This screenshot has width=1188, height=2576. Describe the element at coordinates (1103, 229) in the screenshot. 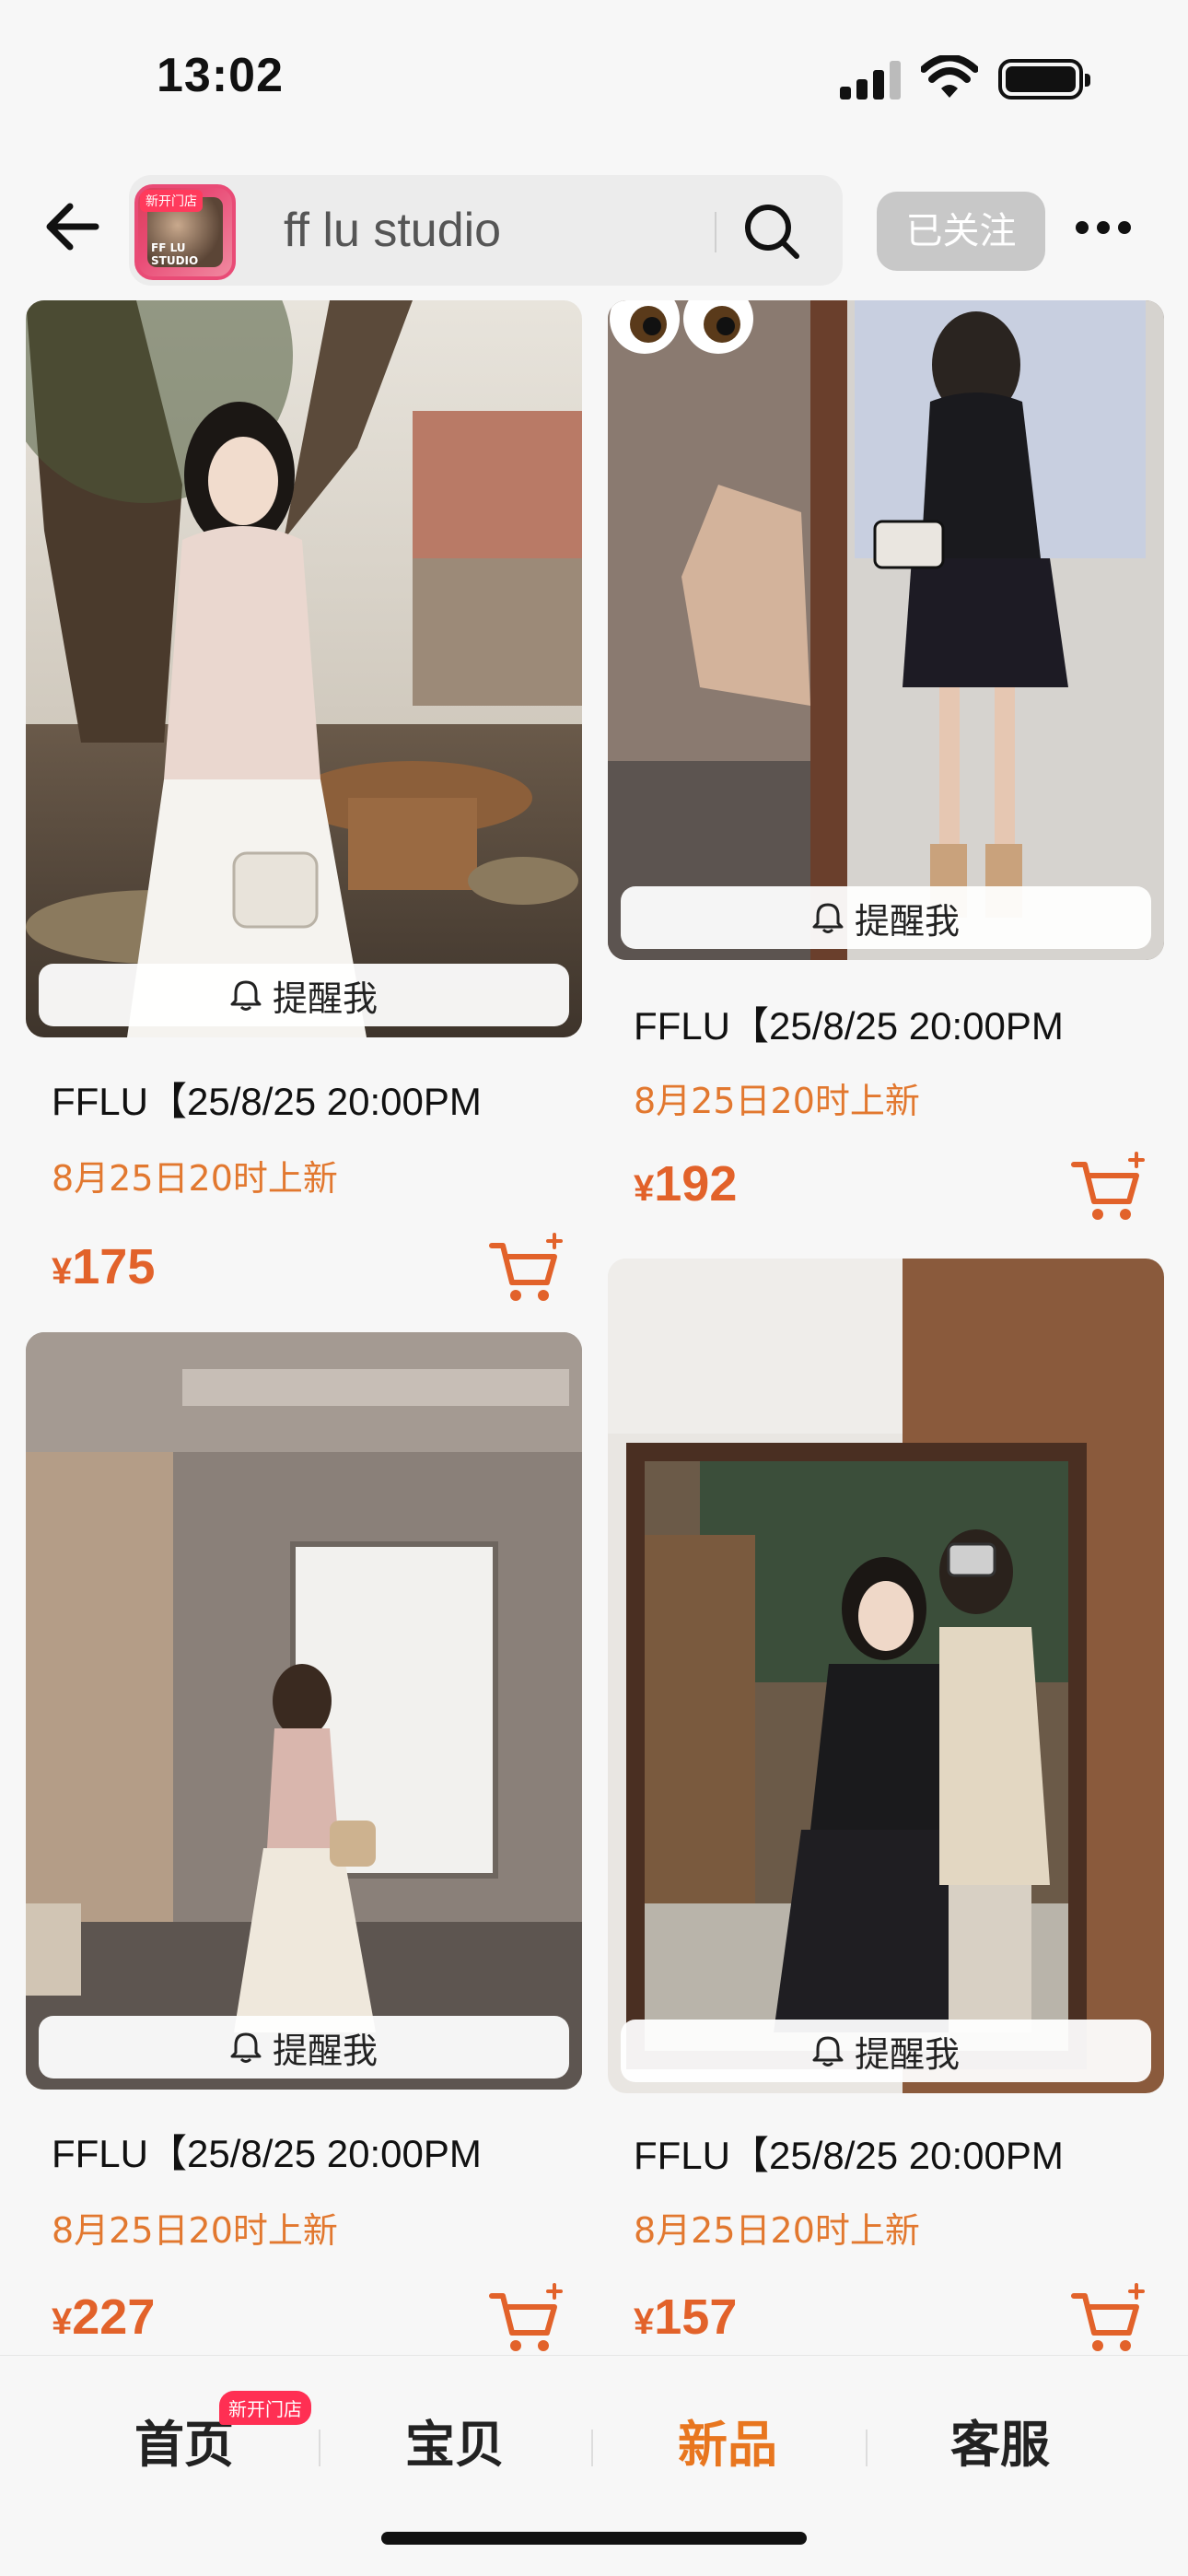

I see `more-options-icon` at that location.